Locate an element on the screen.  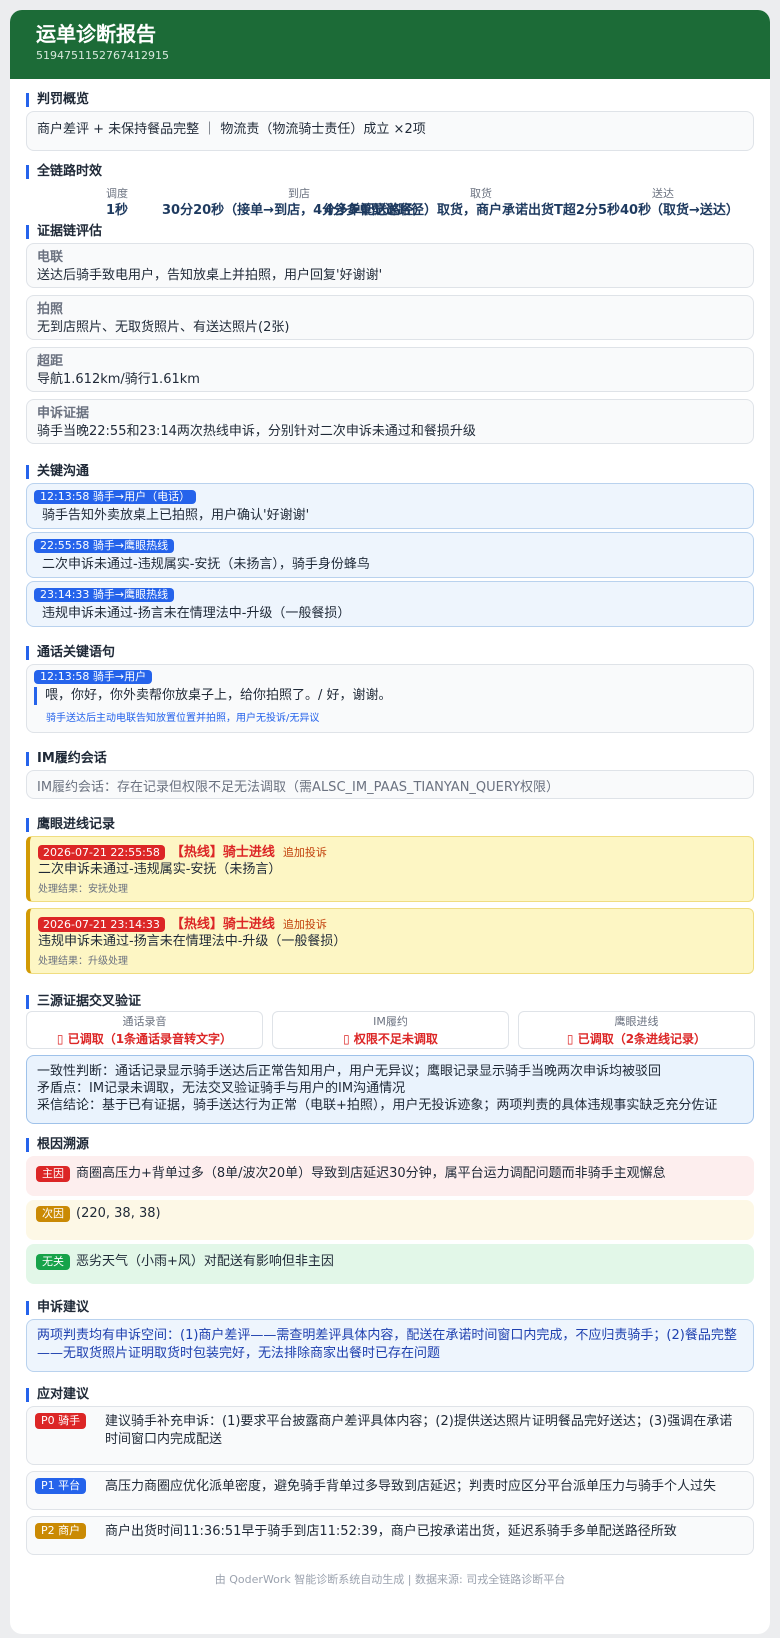
comm-text: 违规申诉未通过-扬言未在情理法中-升级（一般餐损） is located at coordinates (196, 613).